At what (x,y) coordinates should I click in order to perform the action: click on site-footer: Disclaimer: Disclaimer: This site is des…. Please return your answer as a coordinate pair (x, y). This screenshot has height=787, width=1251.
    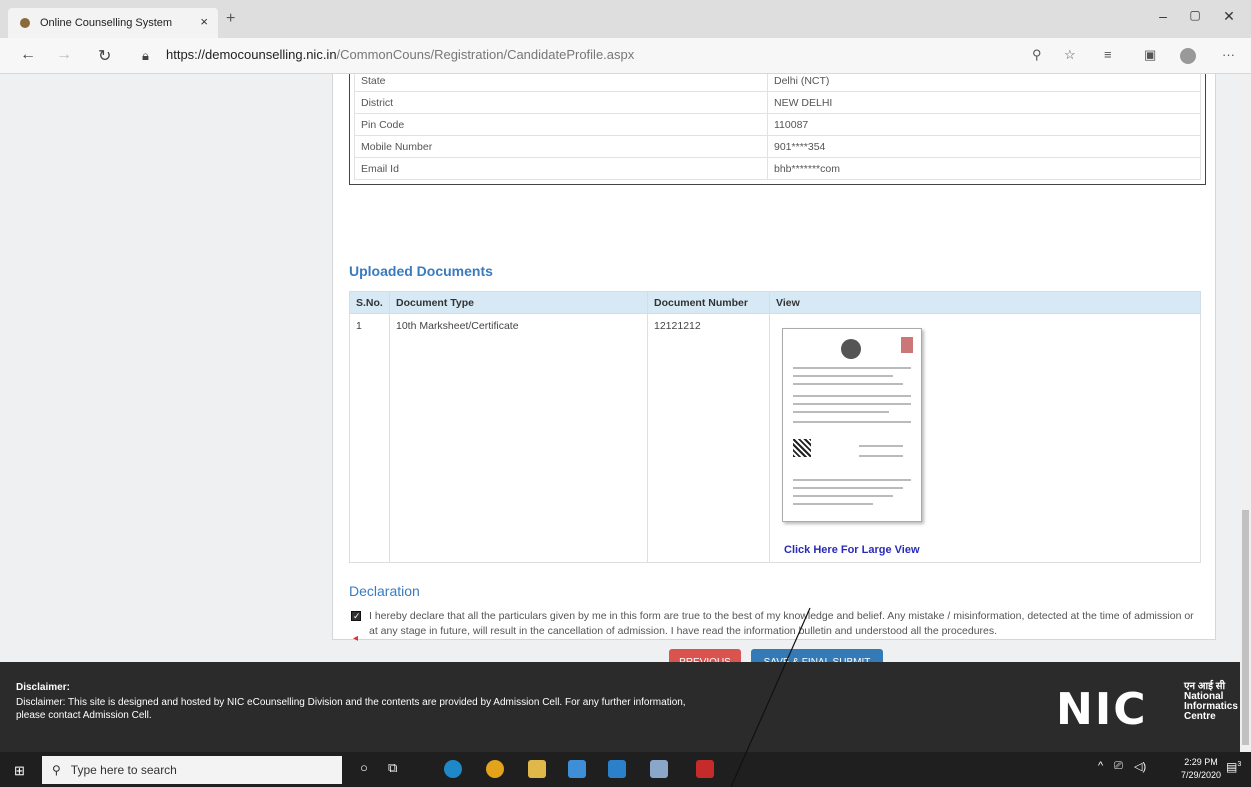
    Looking at the image, I should click on (620, 707).